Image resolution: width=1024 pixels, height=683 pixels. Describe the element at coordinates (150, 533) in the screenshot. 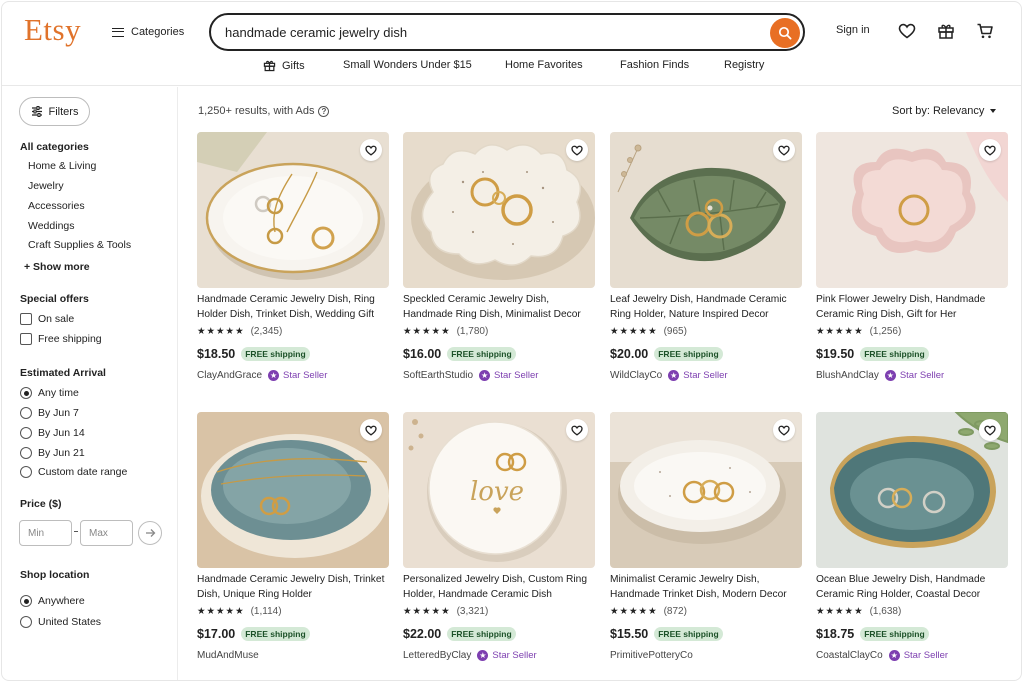

I see `price-apply-button` at that location.